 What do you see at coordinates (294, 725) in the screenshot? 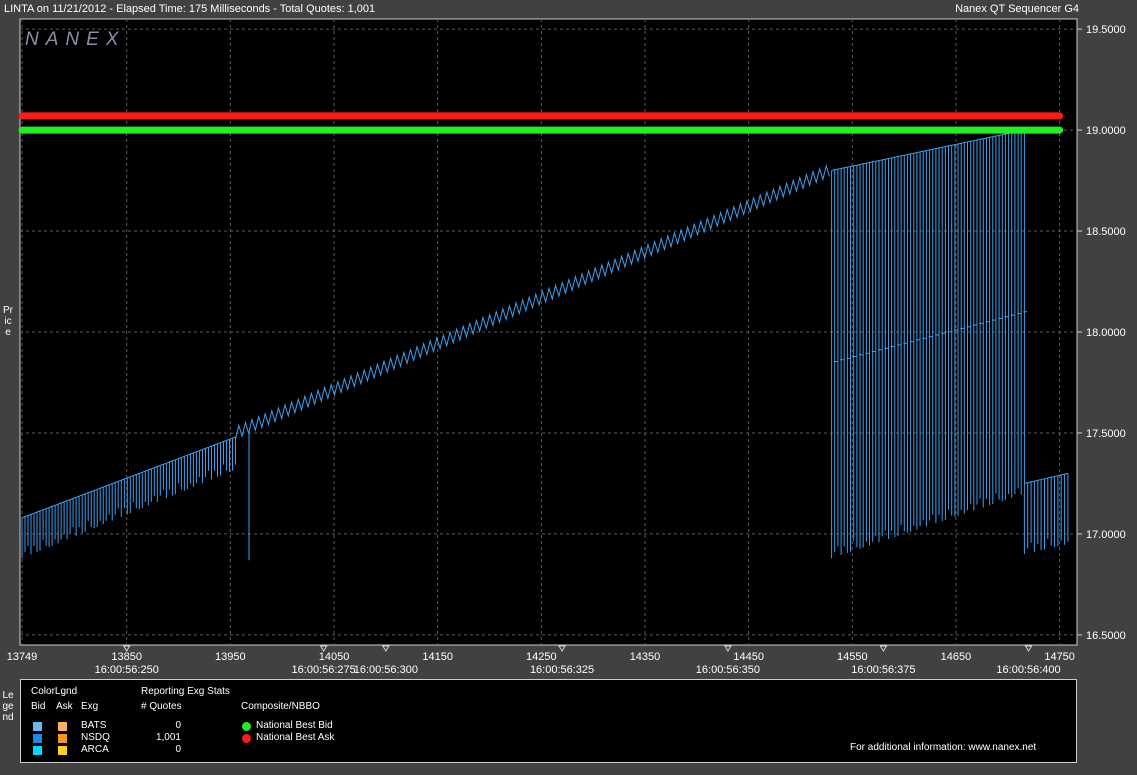
I see `legend-nbbo-label: National Best Bid` at bounding box center [294, 725].